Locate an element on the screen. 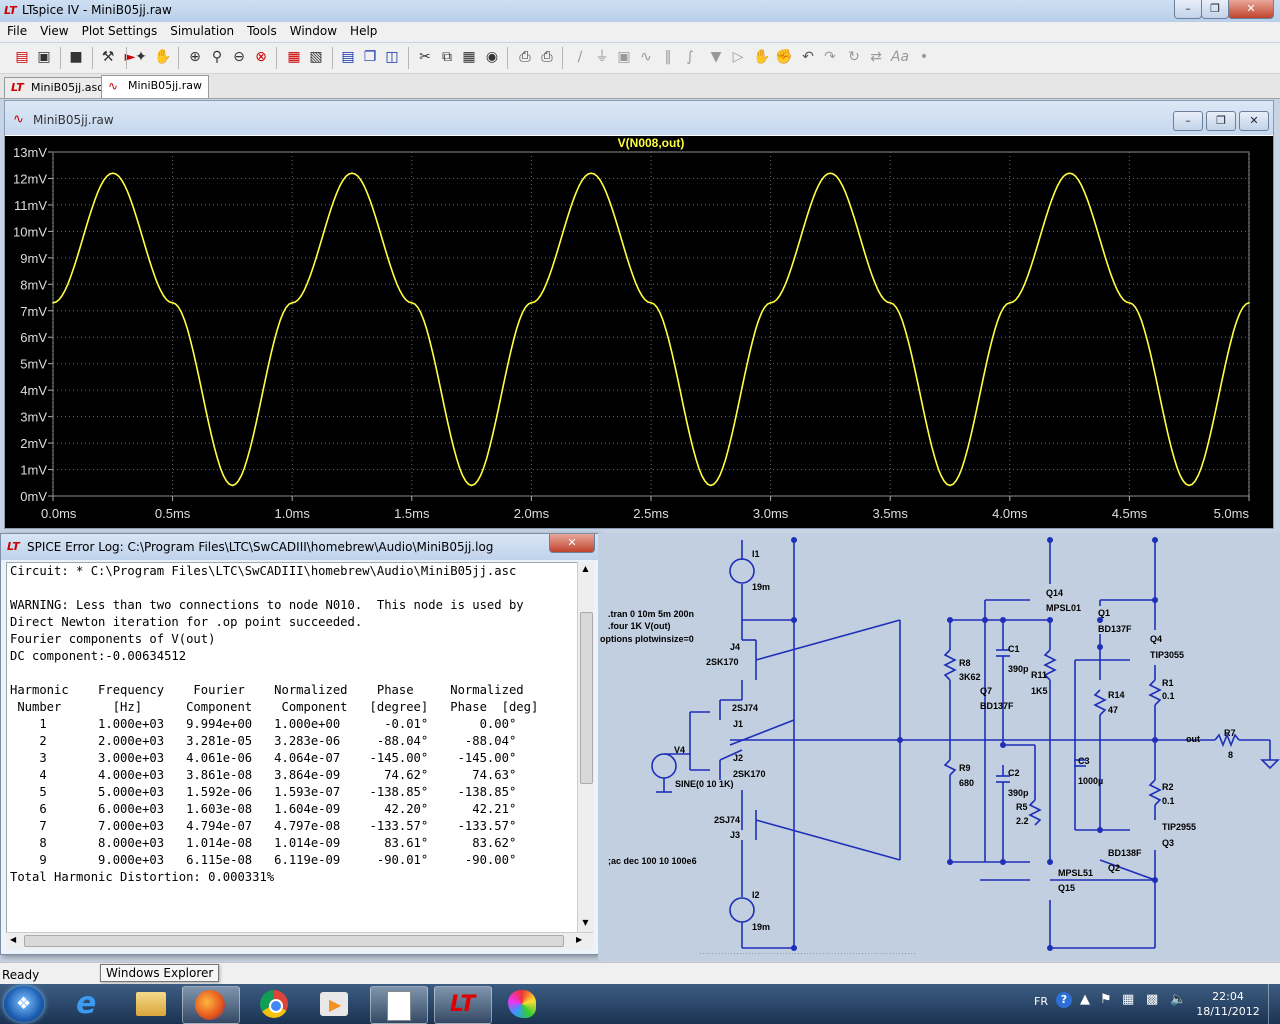 The image size is (1280, 1024). schematic-label: J3 is located at coordinates (735, 835).